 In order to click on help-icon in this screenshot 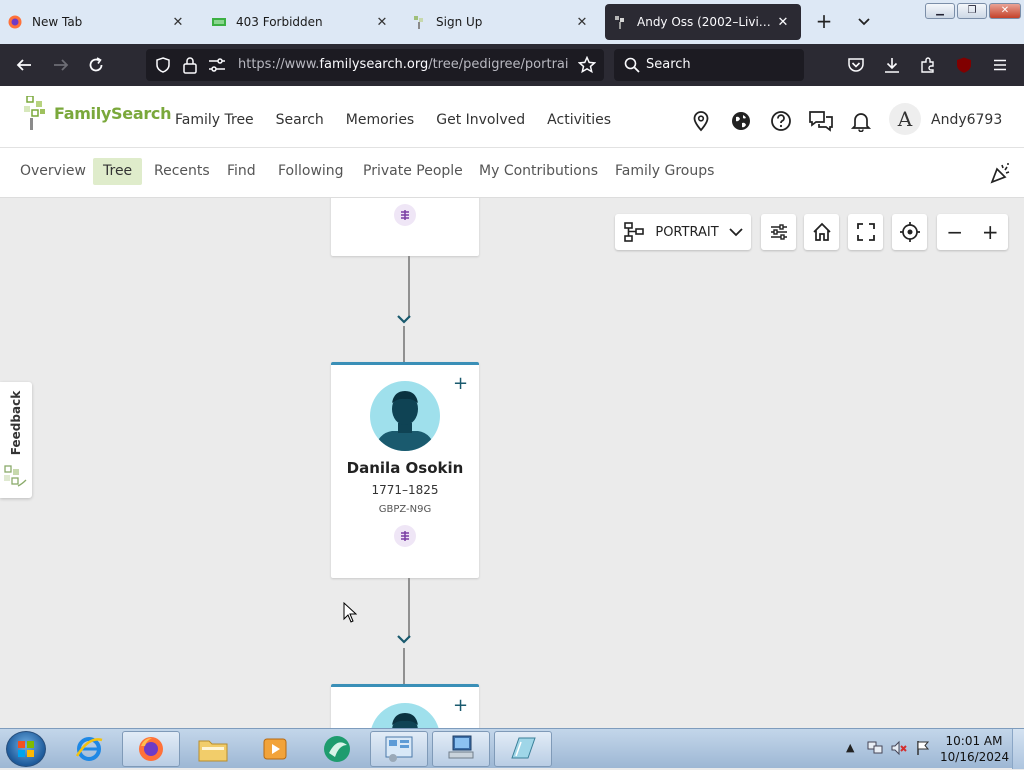, I will do `click(781, 121)`.